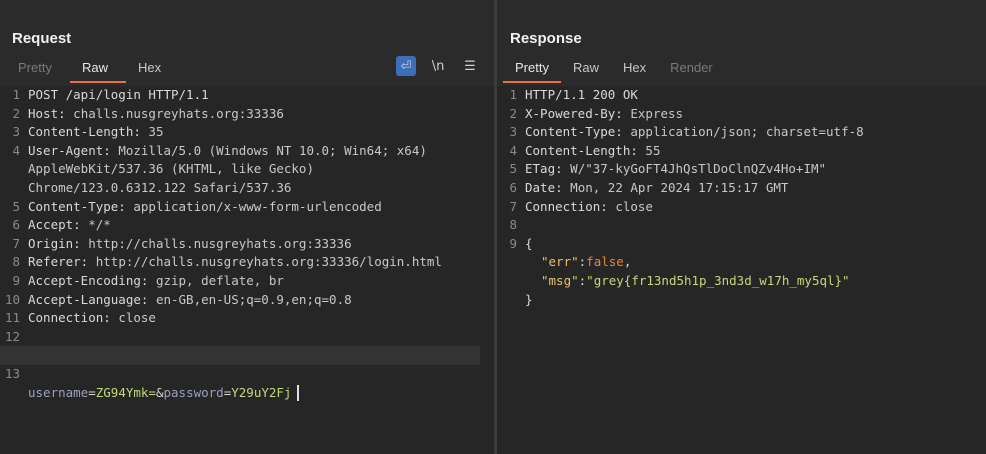  I want to click on menu-icon: ☰, so click(470, 66).